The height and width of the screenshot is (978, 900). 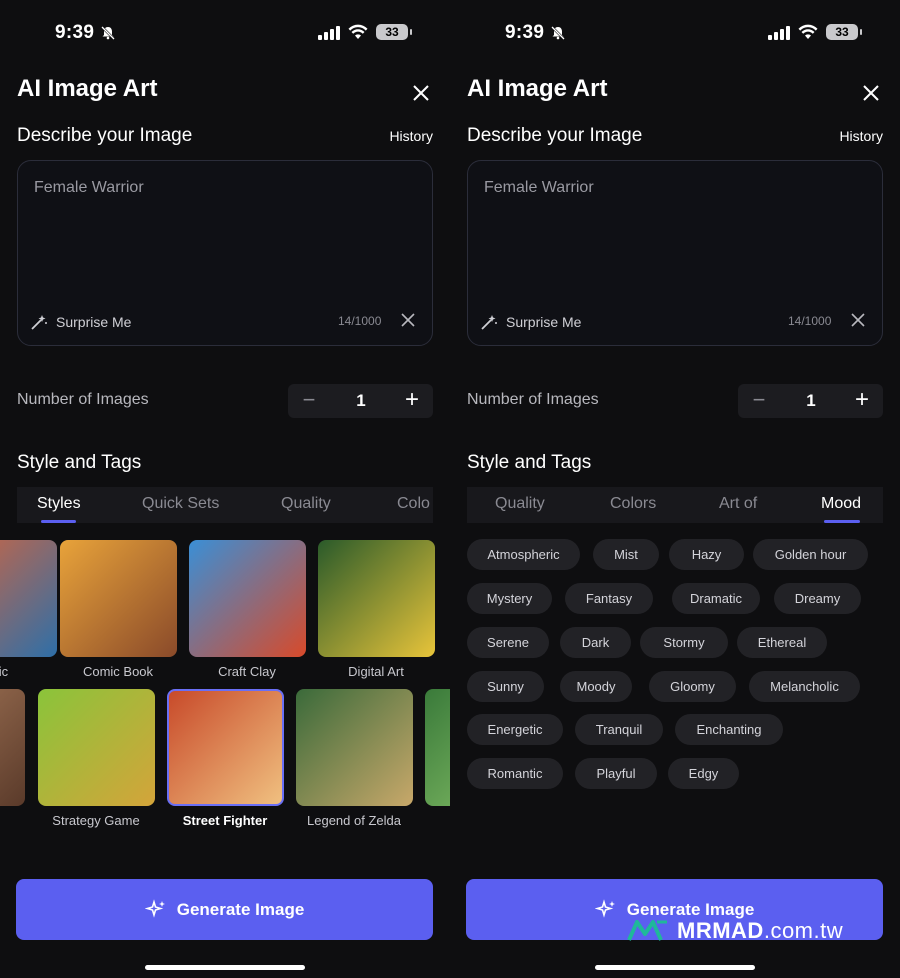 What do you see at coordinates (706, 554) in the screenshot?
I see `mood-tag-chip: Hazy` at bounding box center [706, 554].